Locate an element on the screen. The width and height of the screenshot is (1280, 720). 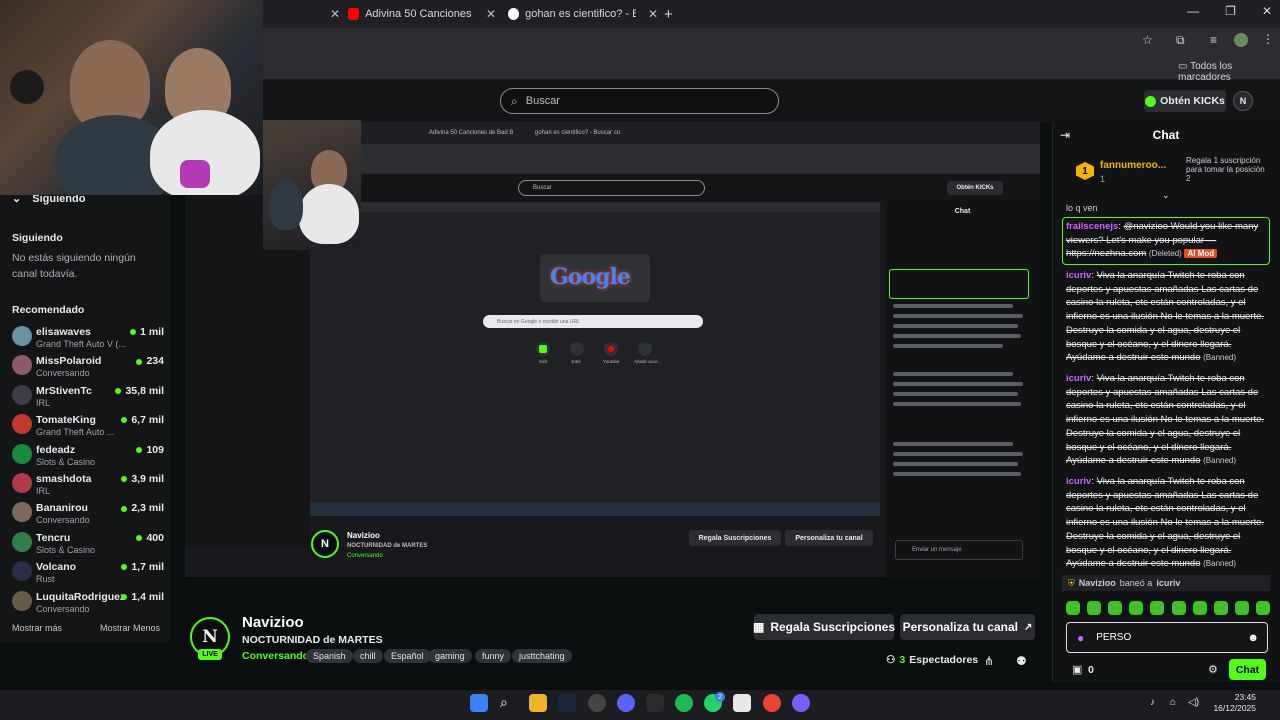
window-controls: — ❐ ✕ is located at coordinates (1229, 11).